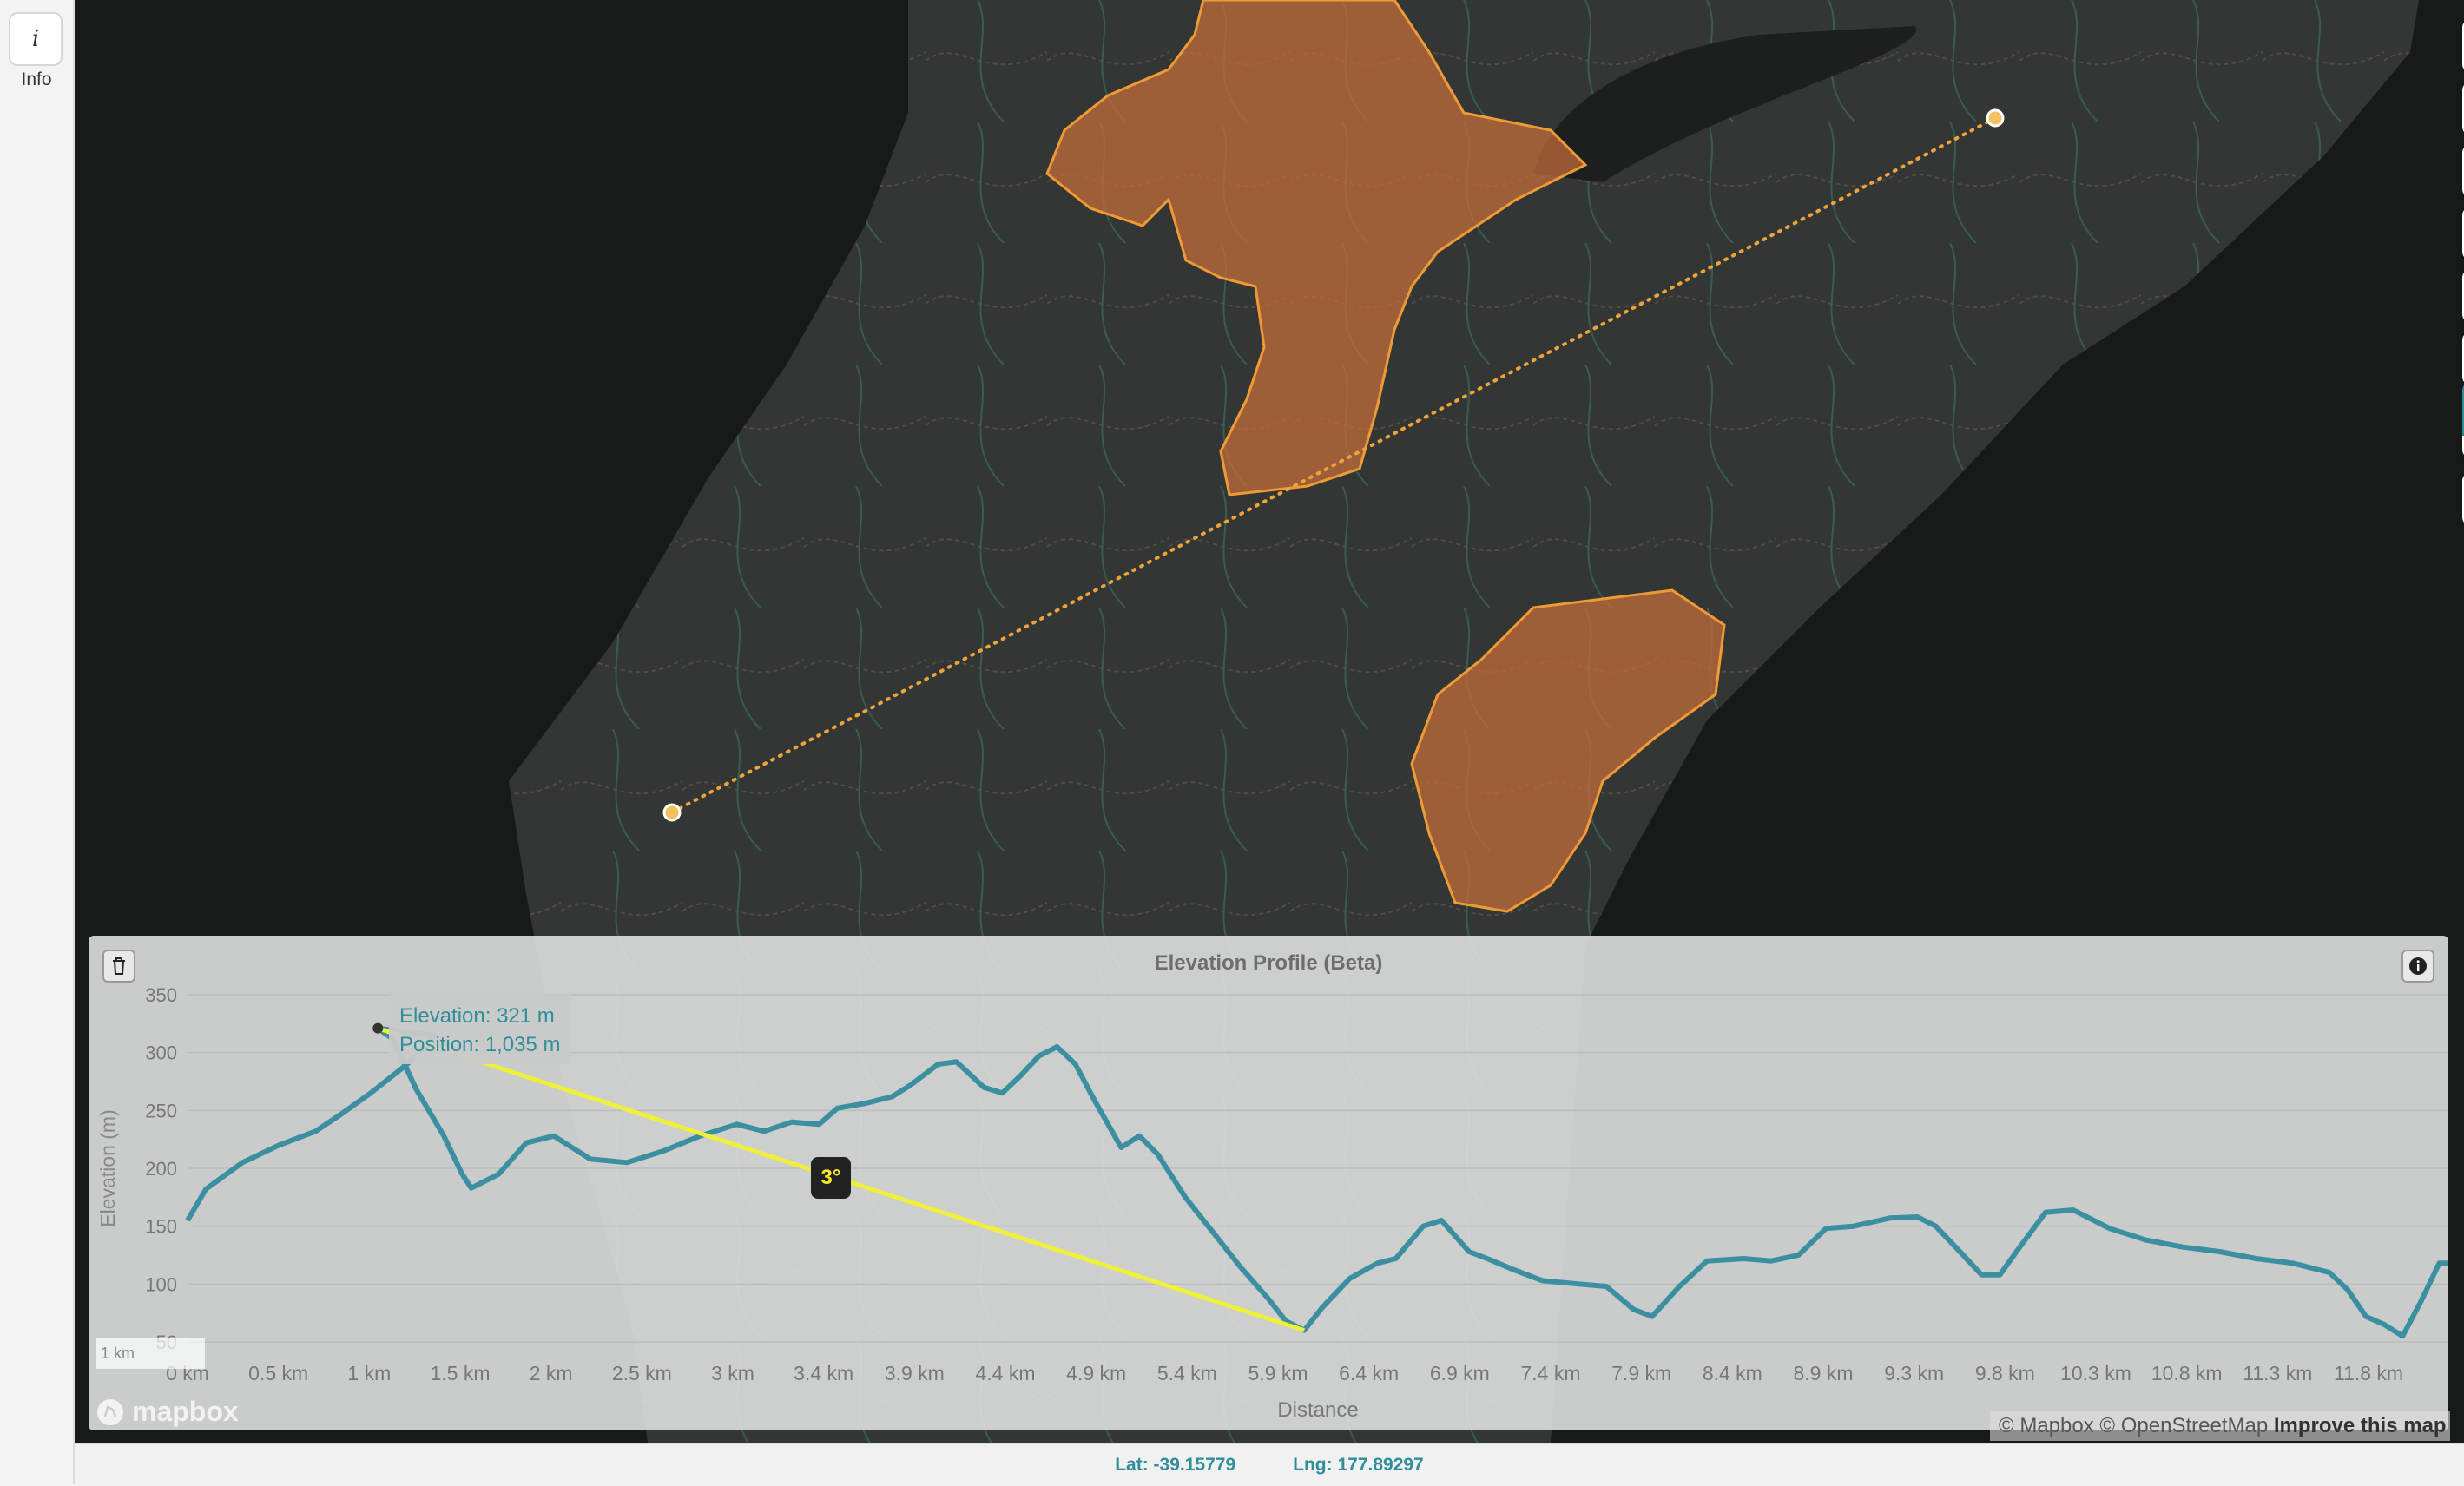  What do you see at coordinates (1550, 1373) in the screenshot?
I see `x-tick-label: 7.4 km` at bounding box center [1550, 1373].